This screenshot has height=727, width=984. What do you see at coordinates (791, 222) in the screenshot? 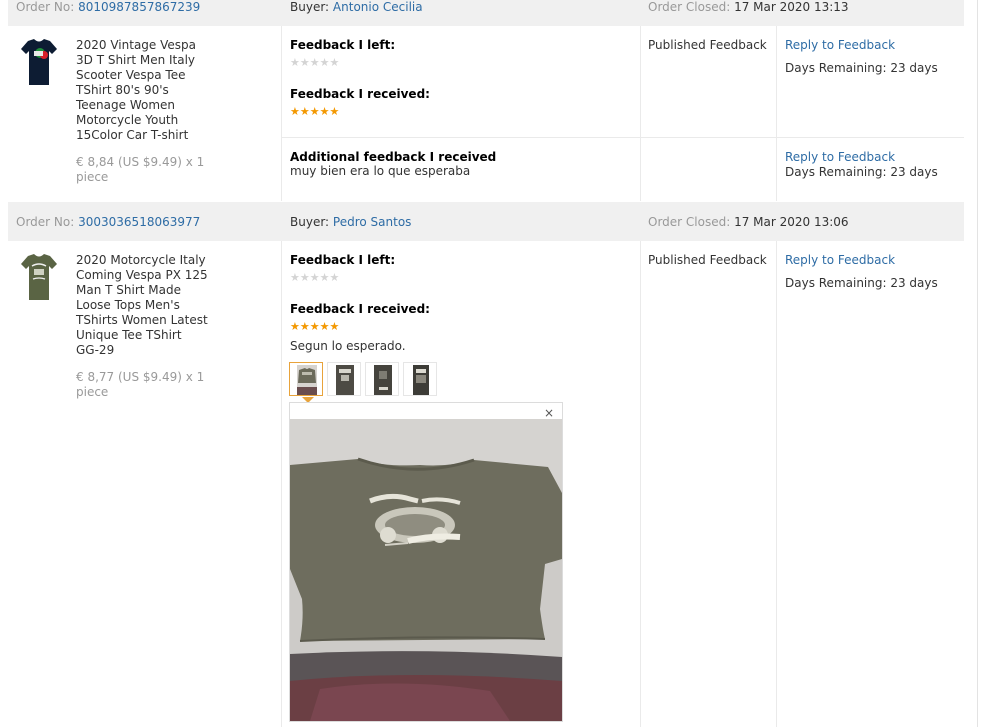
I see `order-closed-date: 17 Mar 2020 13:06` at bounding box center [791, 222].